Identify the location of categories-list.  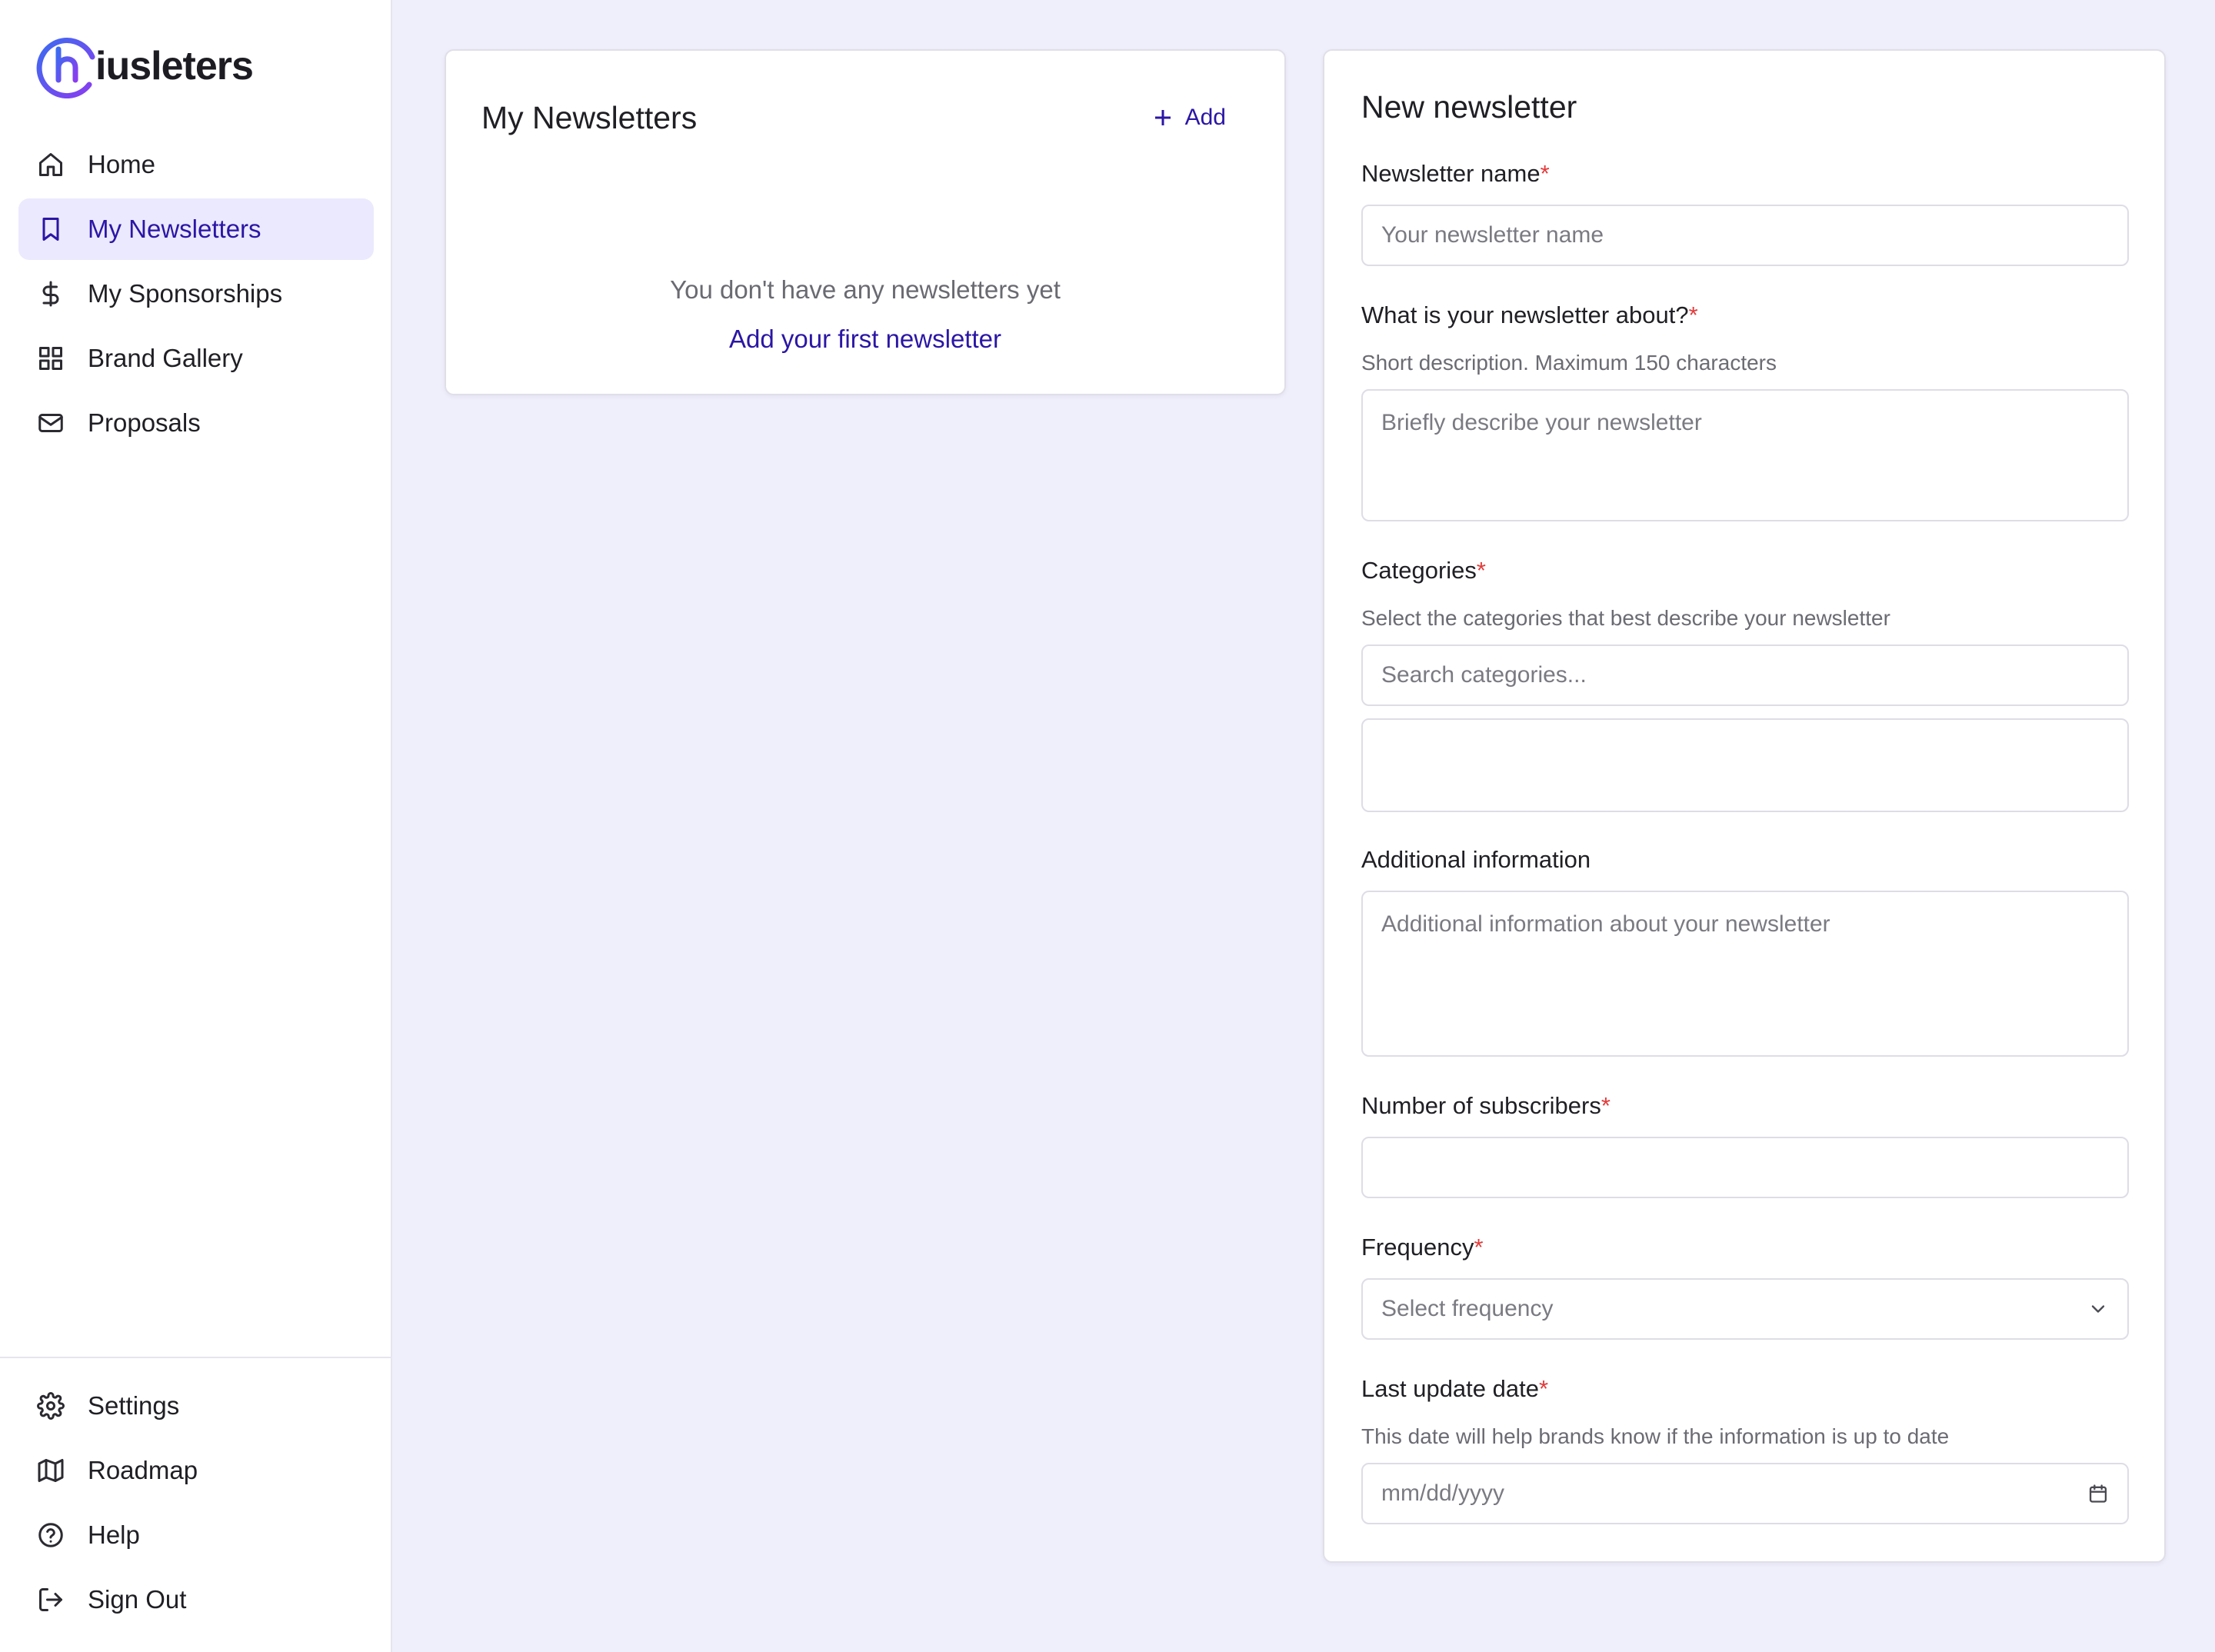
(1745, 765).